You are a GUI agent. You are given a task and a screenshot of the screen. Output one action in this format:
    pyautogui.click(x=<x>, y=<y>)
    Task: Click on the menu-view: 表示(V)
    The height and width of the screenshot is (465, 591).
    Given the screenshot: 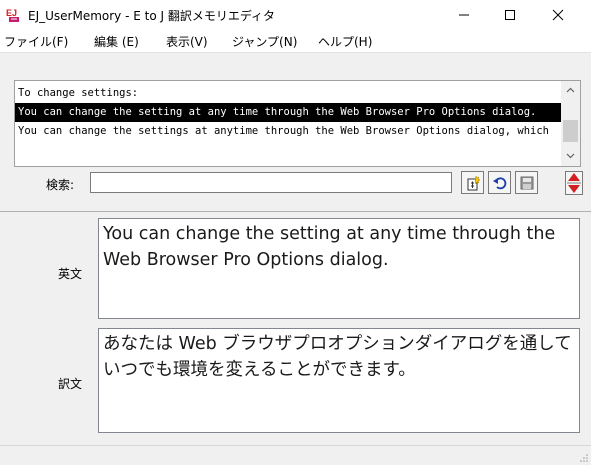 What is the action you would take?
    pyautogui.click(x=187, y=41)
    